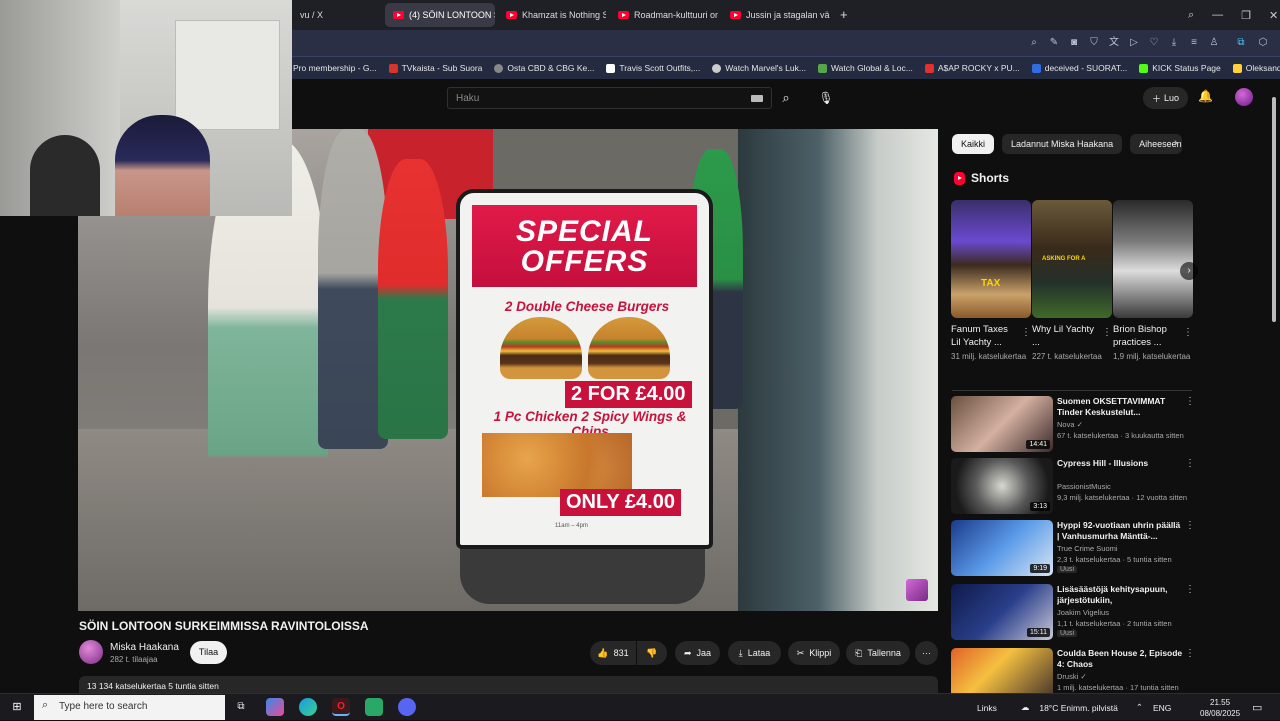 Image resolution: width=1280 pixels, height=721 pixels. I want to click on task-view-icon: ⧉, so click(241, 707).